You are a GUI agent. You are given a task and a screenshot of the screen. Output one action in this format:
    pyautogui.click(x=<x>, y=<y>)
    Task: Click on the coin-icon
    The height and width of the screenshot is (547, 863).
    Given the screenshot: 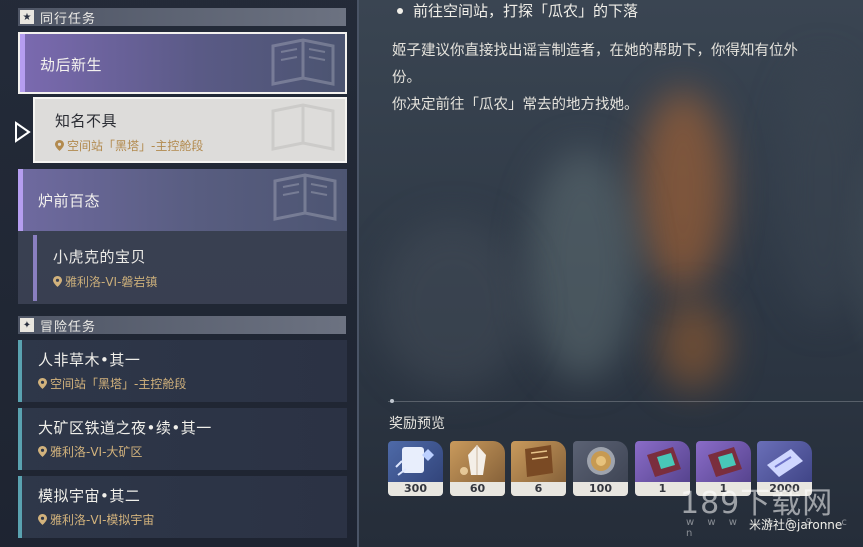 What is the action you would take?
    pyautogui.click(x=601, y=461)
    